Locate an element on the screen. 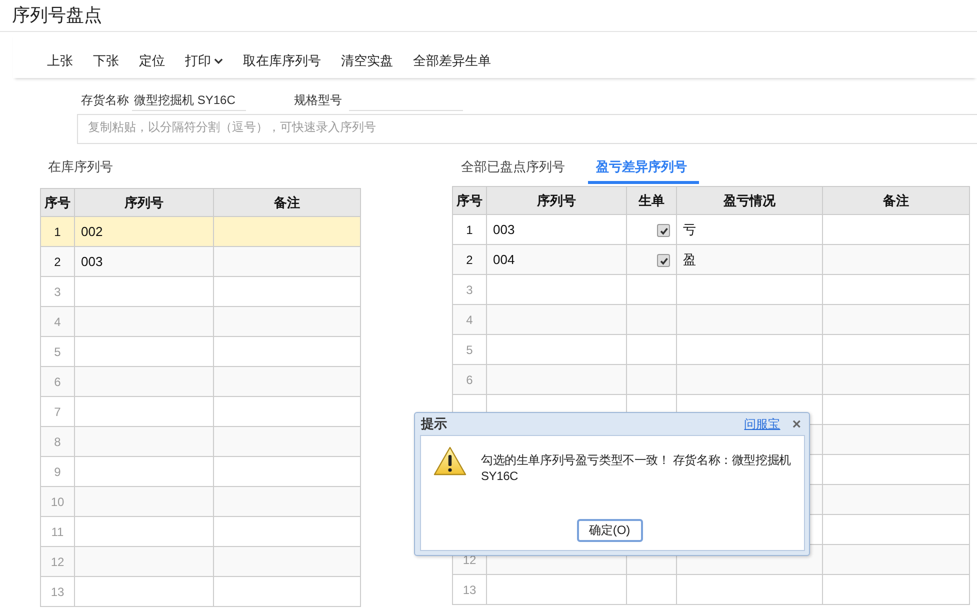 This screenshot has height=612, width=977. table-row: 12 is located at coordinates (200, 561).